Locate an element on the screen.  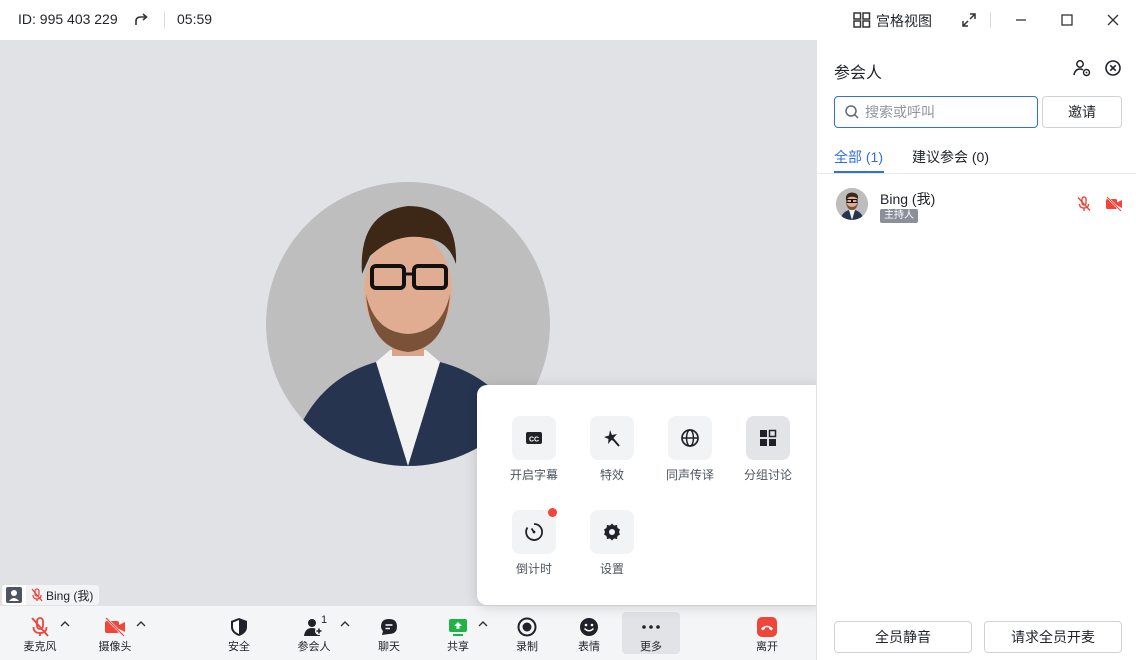
countdown-label: 倒计时 is located at coordinates (533, 569).